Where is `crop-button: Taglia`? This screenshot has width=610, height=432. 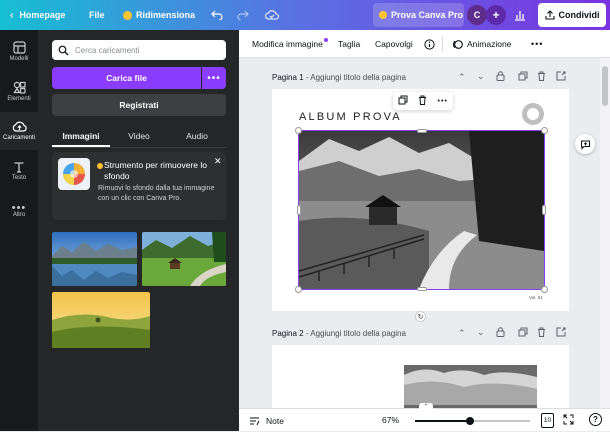 crop-button: Taglia is located at coordinates (349, 44).